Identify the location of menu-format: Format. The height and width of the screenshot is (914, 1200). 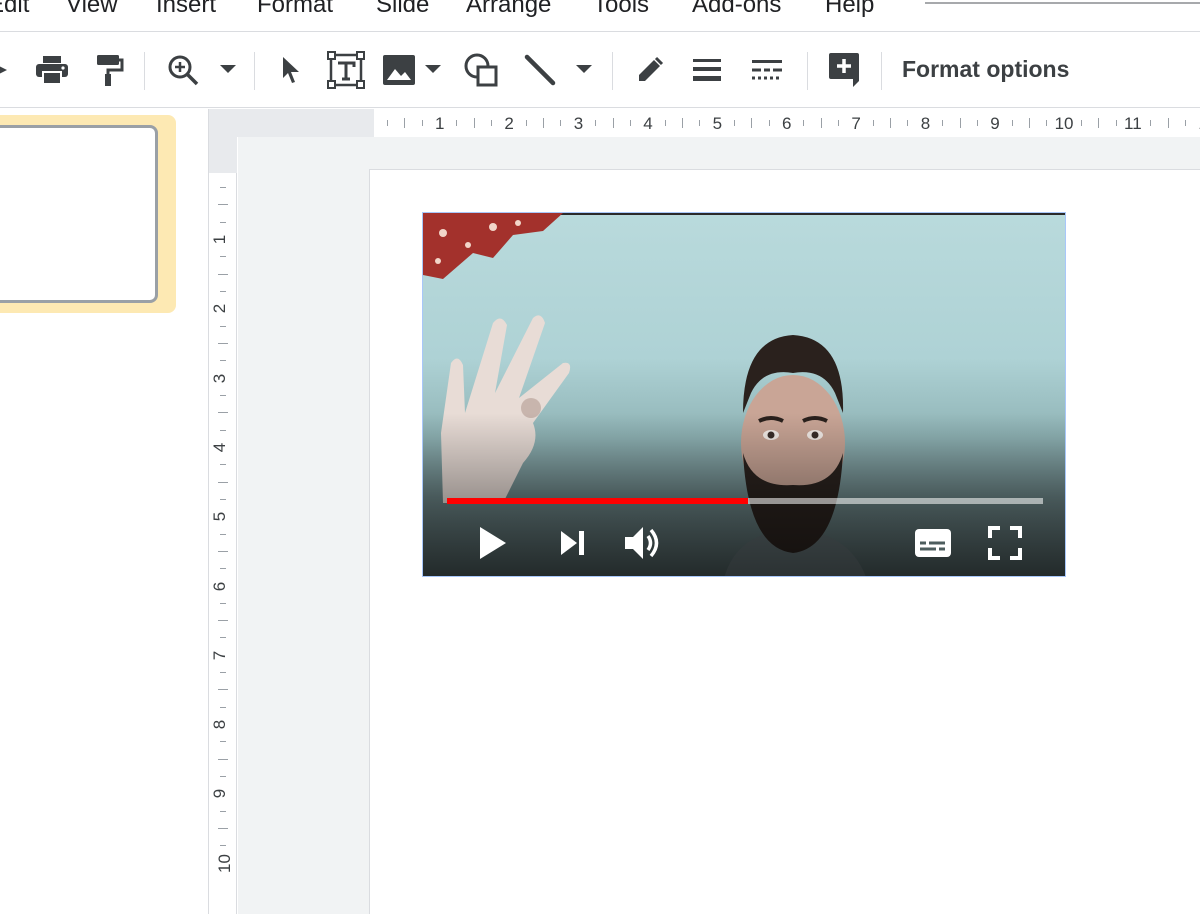
(295, 9).